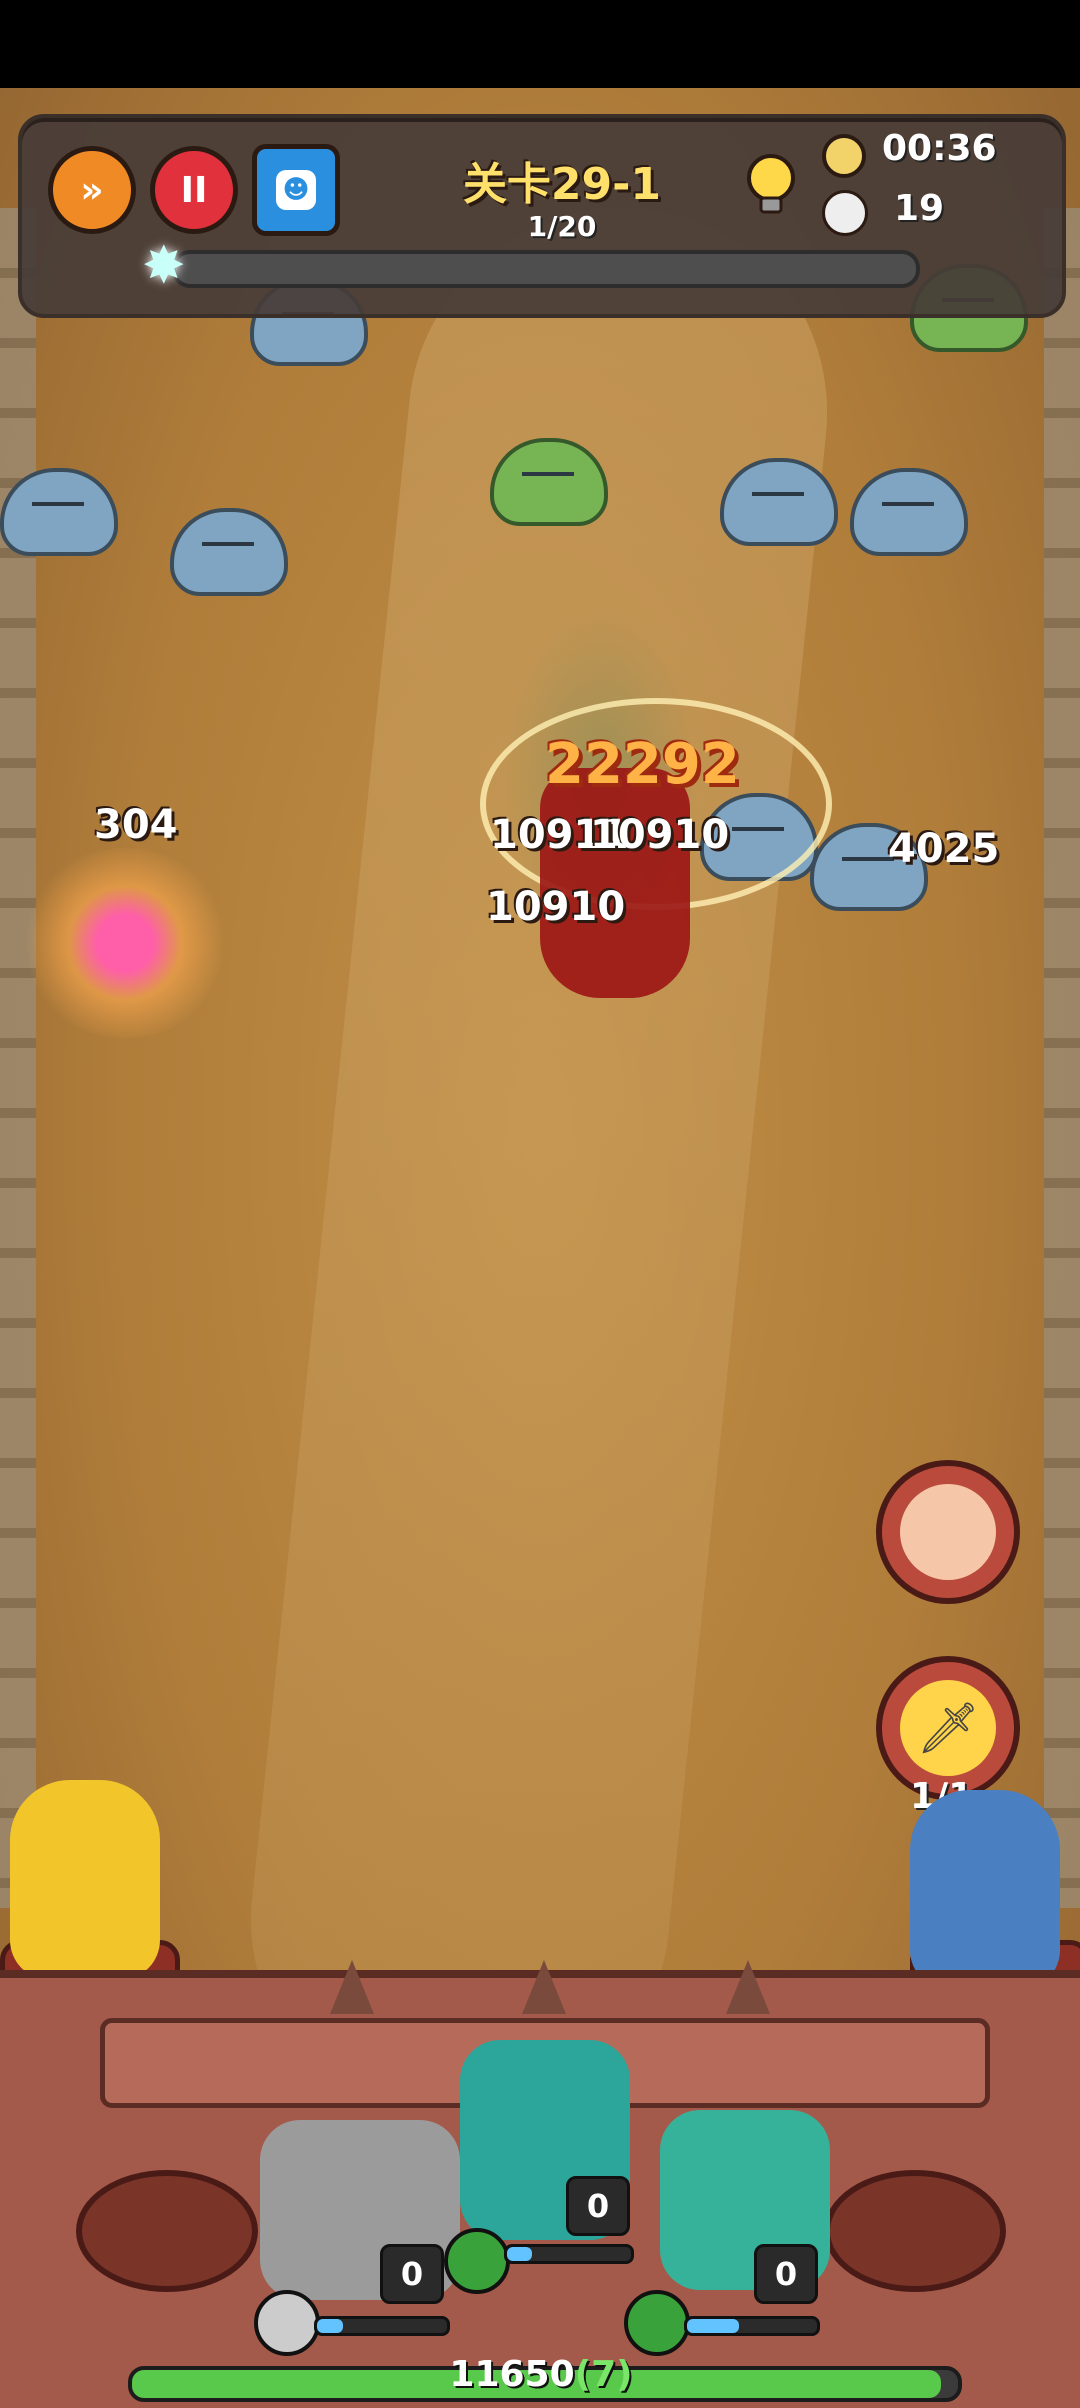 The width and height of the screenshot is (1080, 2408). Describe the element at coordinates (85, 1880) in the screenshot. I see `yellow-dragon` at that location.